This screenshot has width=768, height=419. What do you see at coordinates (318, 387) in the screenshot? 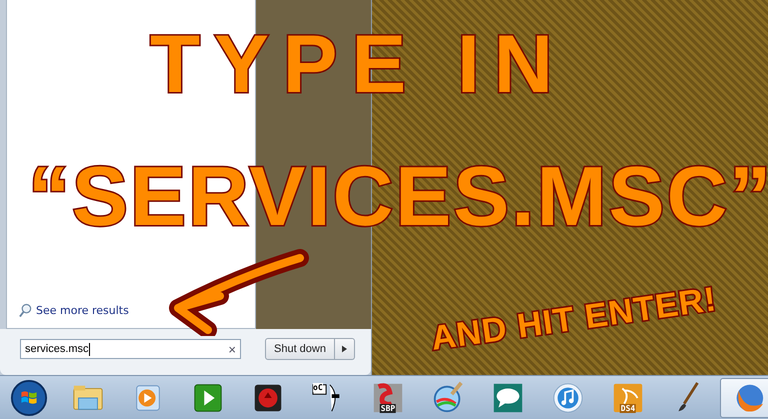
I see `icon-label: oC` at bounding box center [318, 387].